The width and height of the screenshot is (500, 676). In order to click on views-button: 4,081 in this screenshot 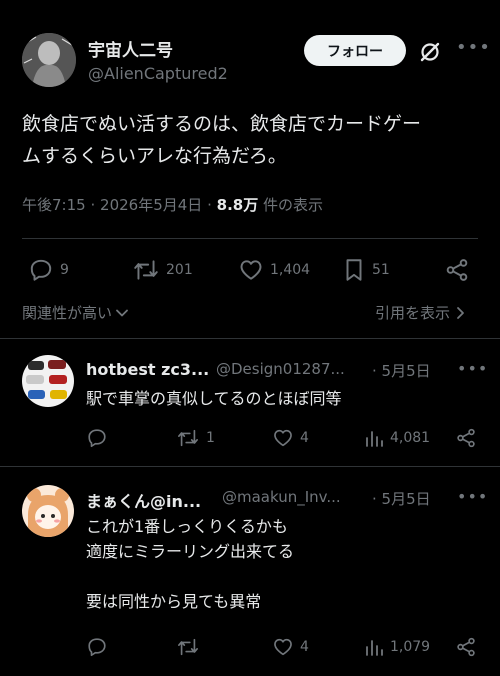, I will do `click(397, 438)`.